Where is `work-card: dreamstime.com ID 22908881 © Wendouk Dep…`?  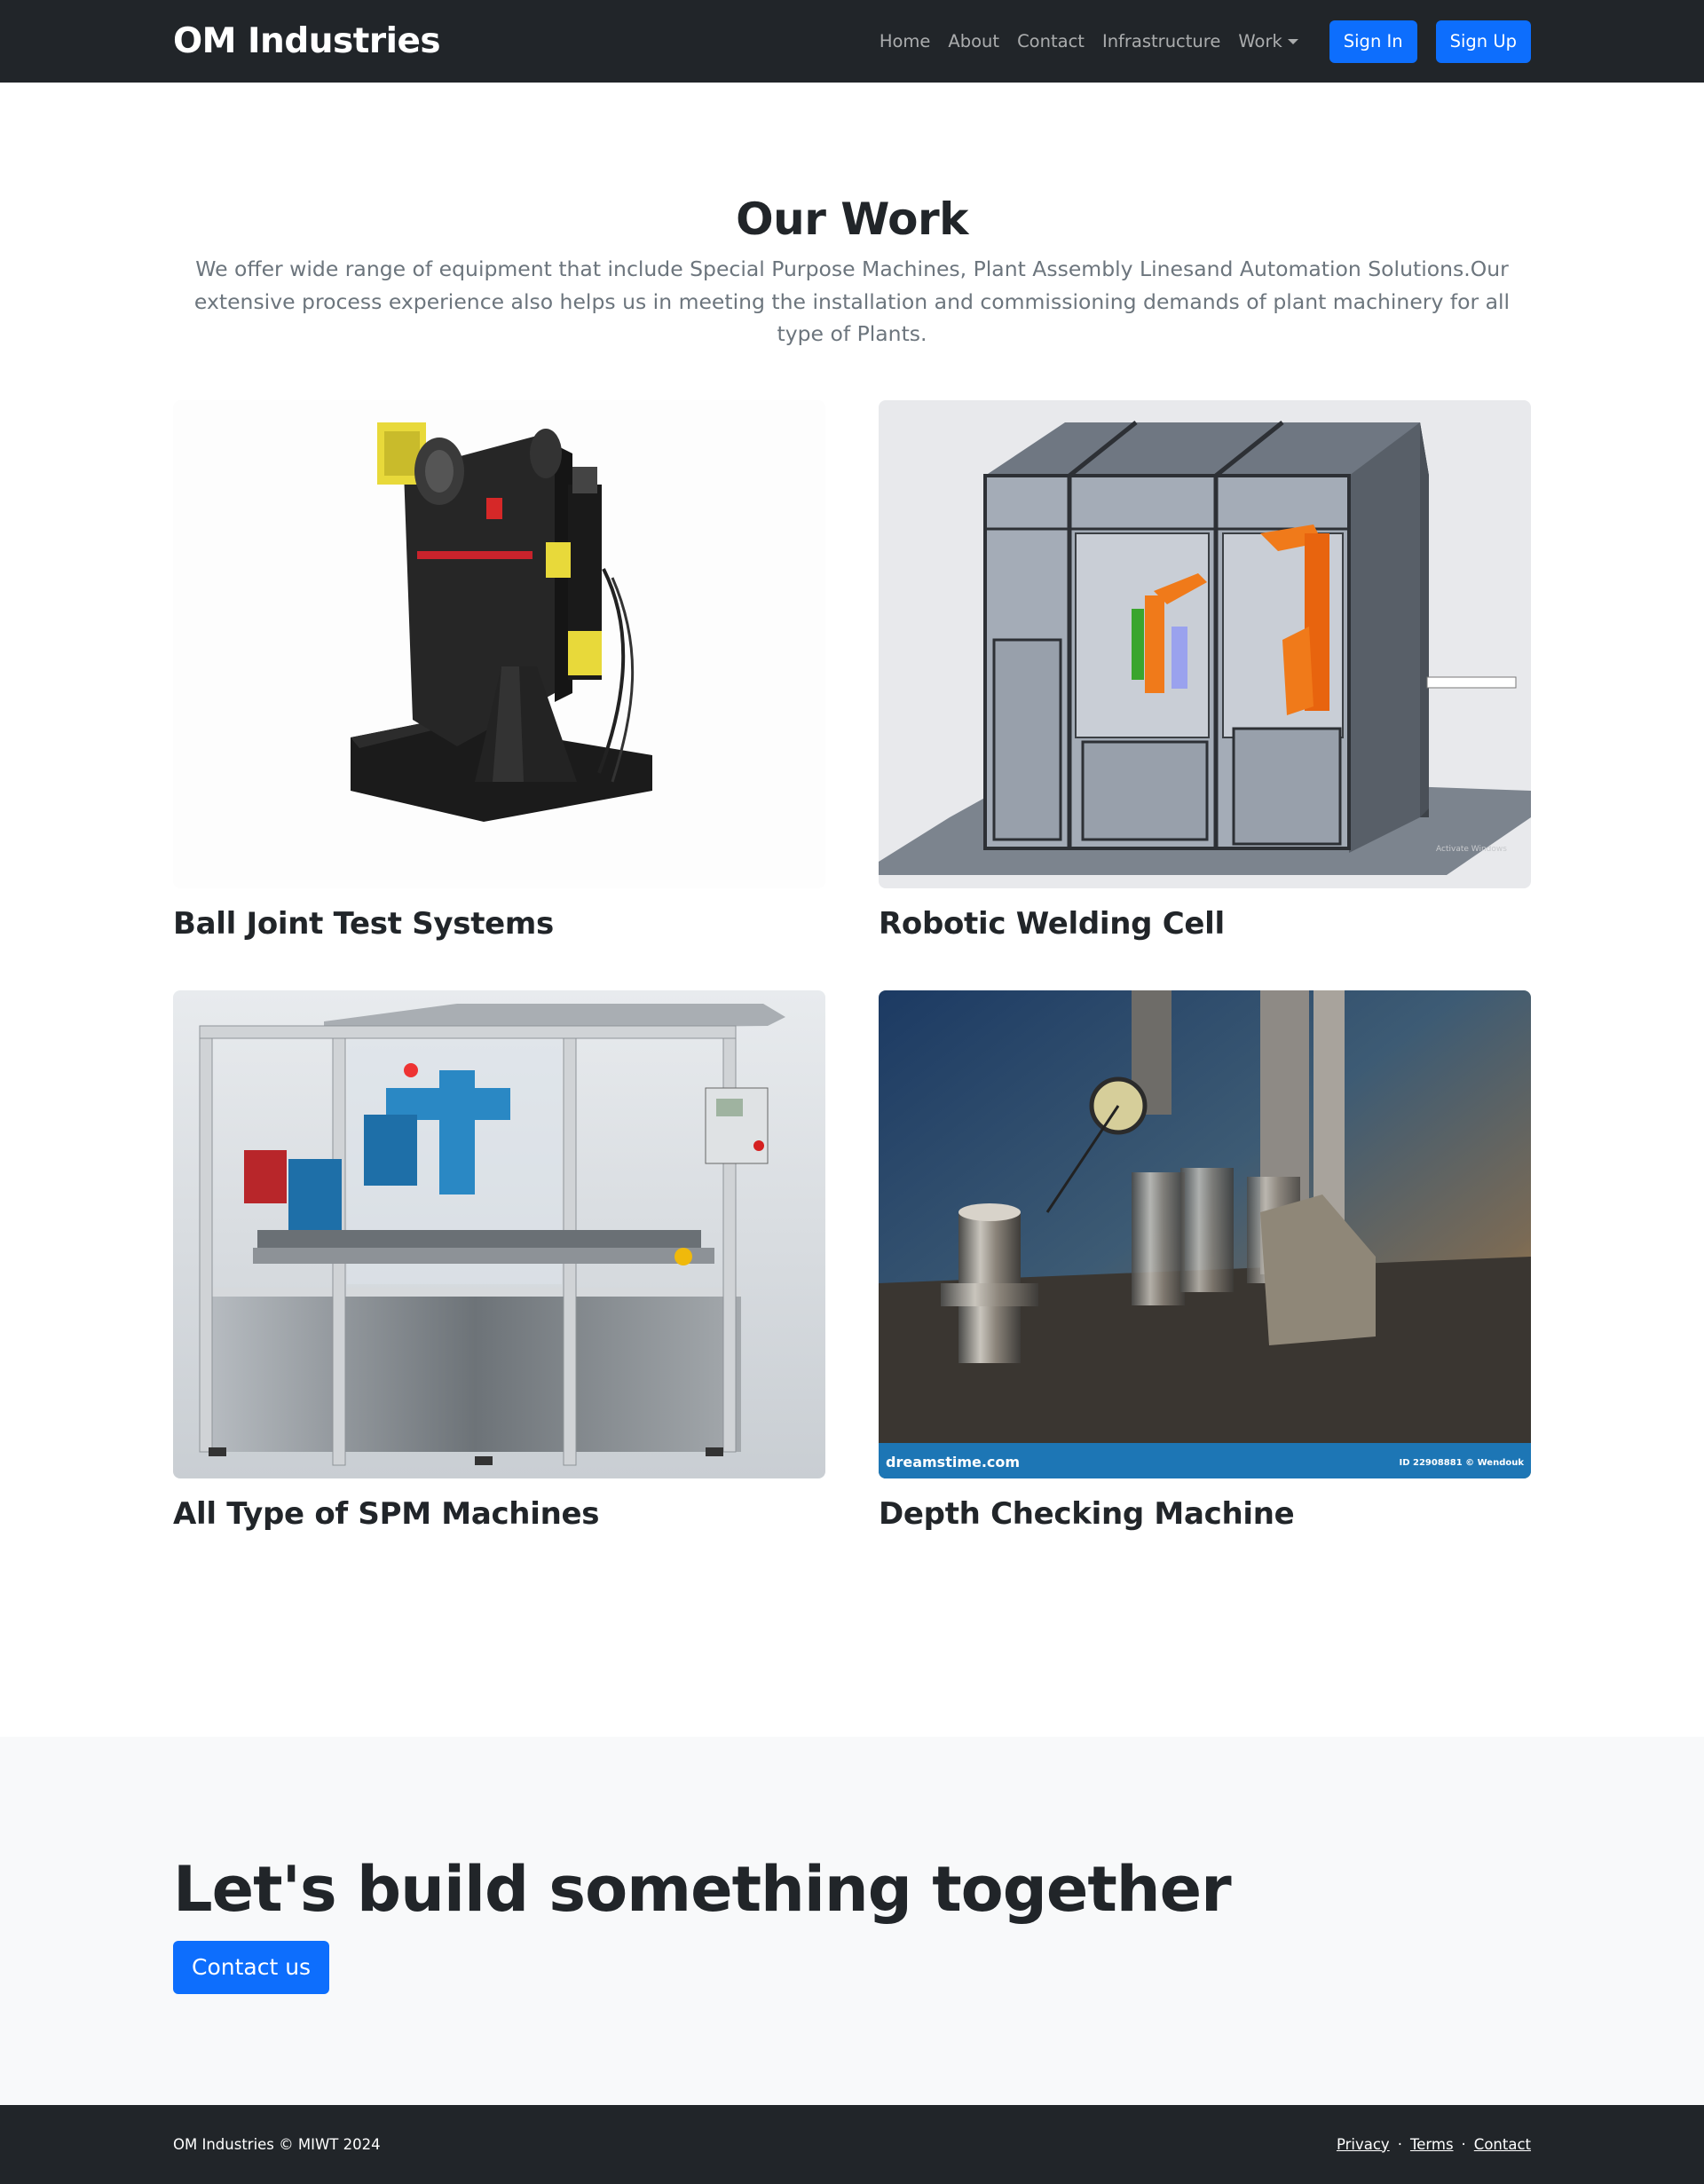
work-card: dreamstime.com ID 22908881 © Wendouk Dep… is located at coordinates (1205, 1261).